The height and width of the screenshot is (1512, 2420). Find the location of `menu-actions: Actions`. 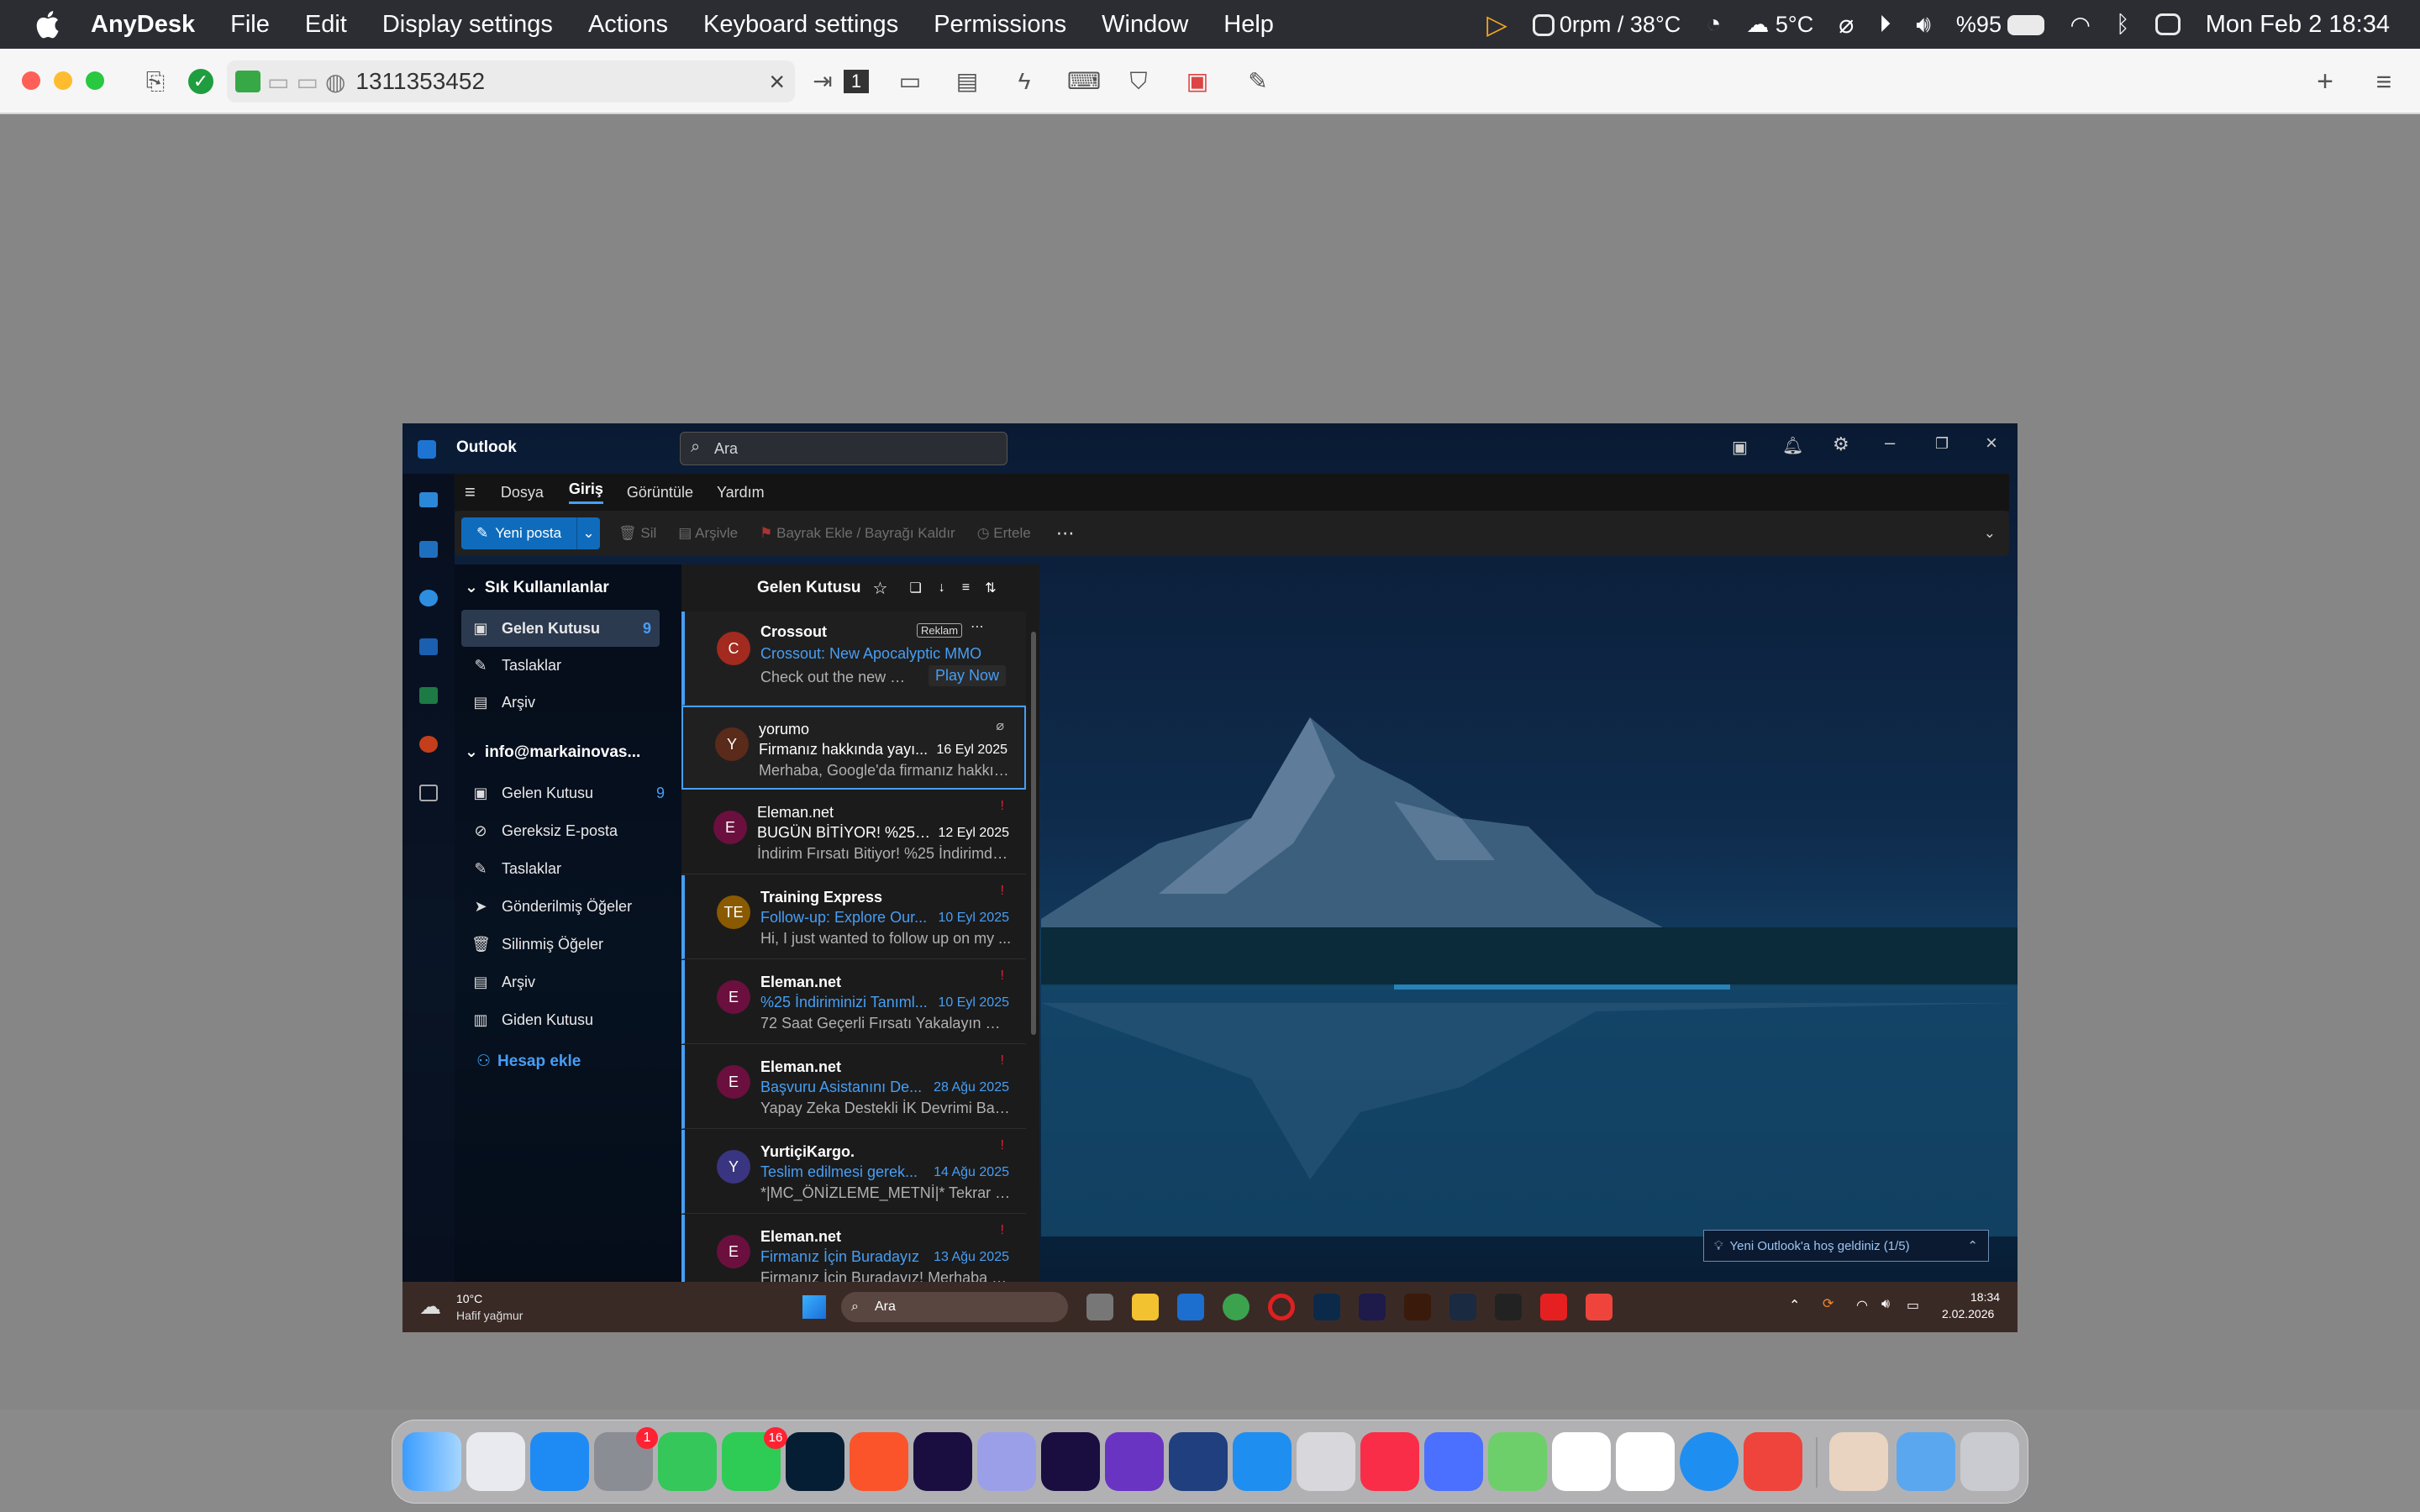

menu-actions: Actions is located at coordinates (628, 25).